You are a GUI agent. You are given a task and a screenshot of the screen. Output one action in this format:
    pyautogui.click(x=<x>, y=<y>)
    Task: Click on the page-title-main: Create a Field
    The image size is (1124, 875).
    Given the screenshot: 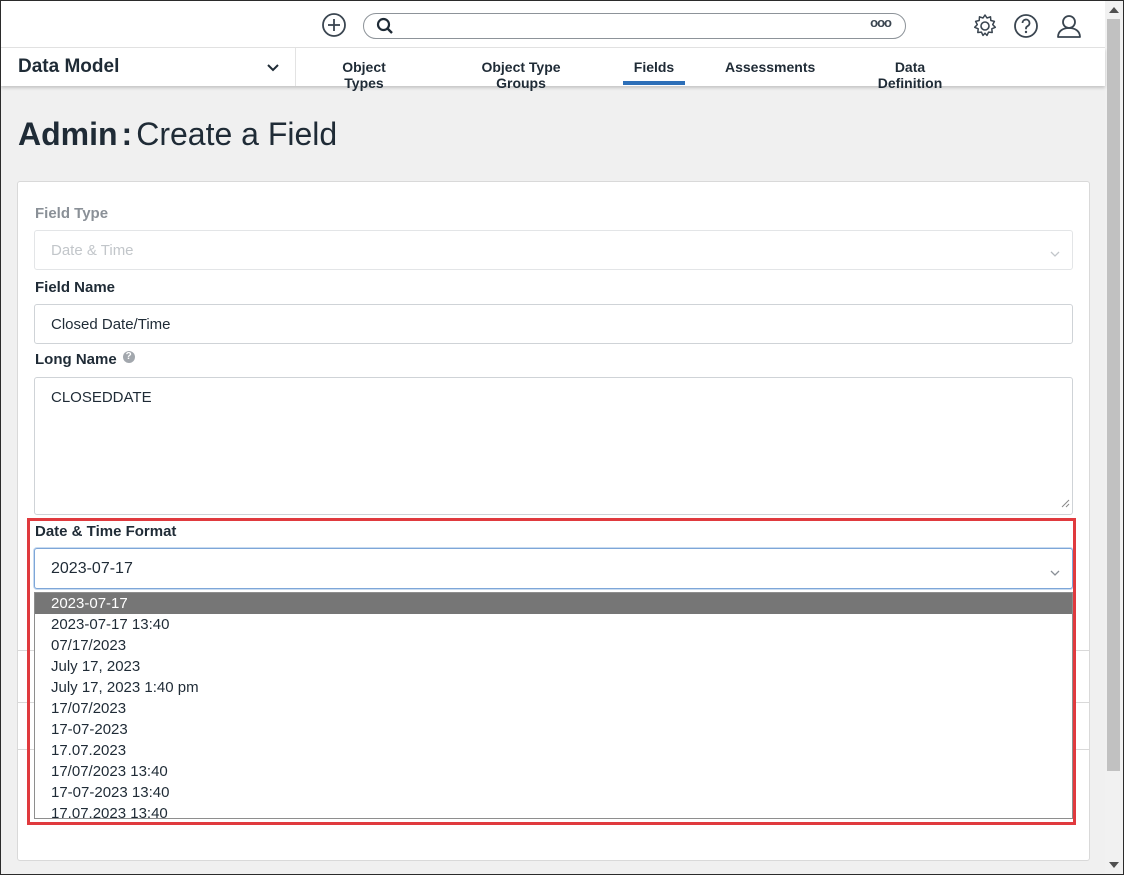 What is the action you would take?
    pyautogui.click(x=237, y=134)
    